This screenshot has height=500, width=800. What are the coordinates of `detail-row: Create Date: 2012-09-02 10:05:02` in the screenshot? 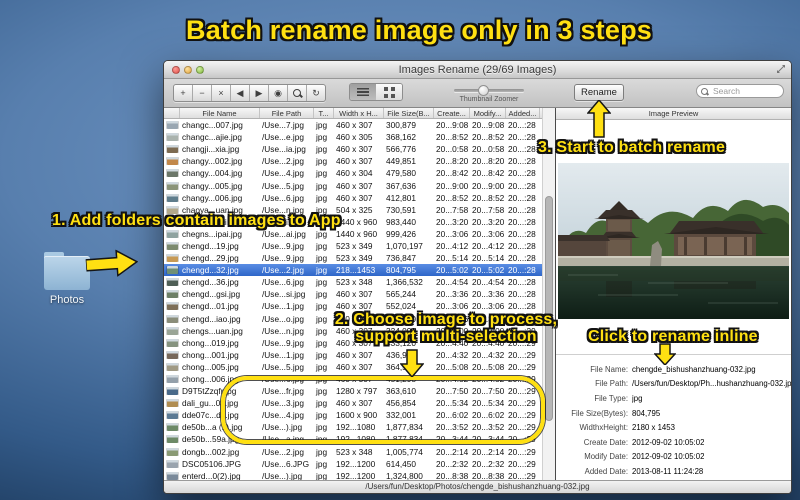 It's located at (673, 442).